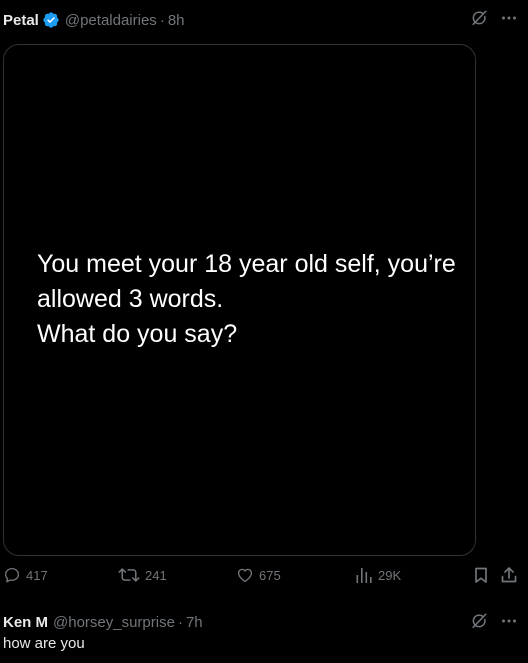  I want to click on bookmark-button, so click(481, 575).